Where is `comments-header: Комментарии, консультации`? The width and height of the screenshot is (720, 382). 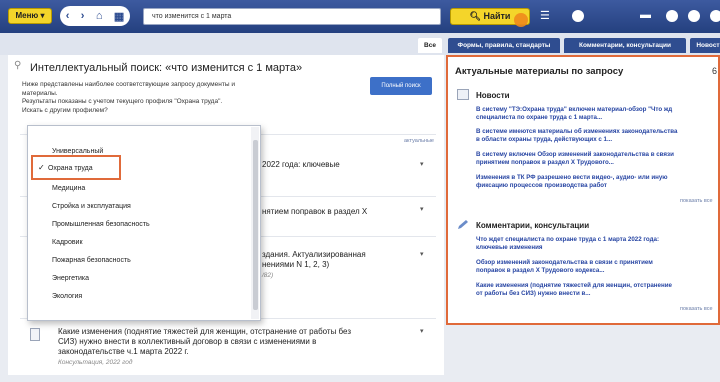 comments-header: Комментарии, консультации is located at coordinates (533, 225).